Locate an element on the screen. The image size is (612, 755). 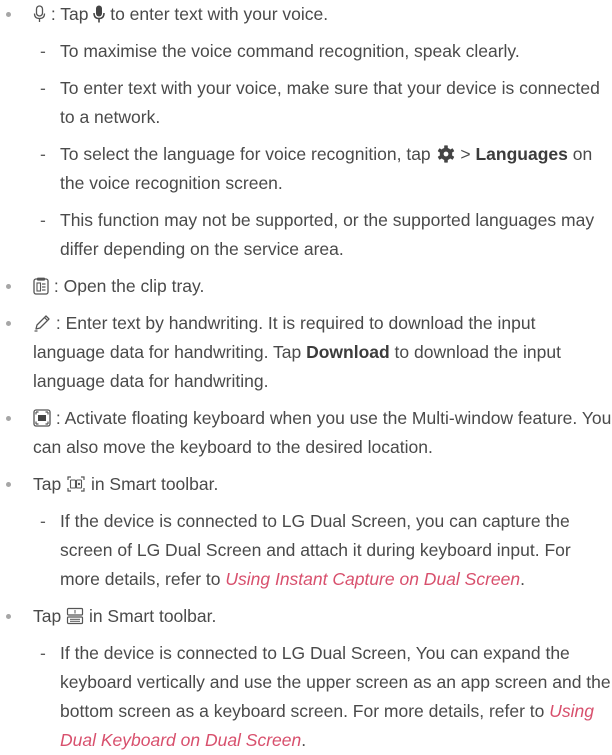
dual-keyboard-icon is located at coordinates (75, 616).